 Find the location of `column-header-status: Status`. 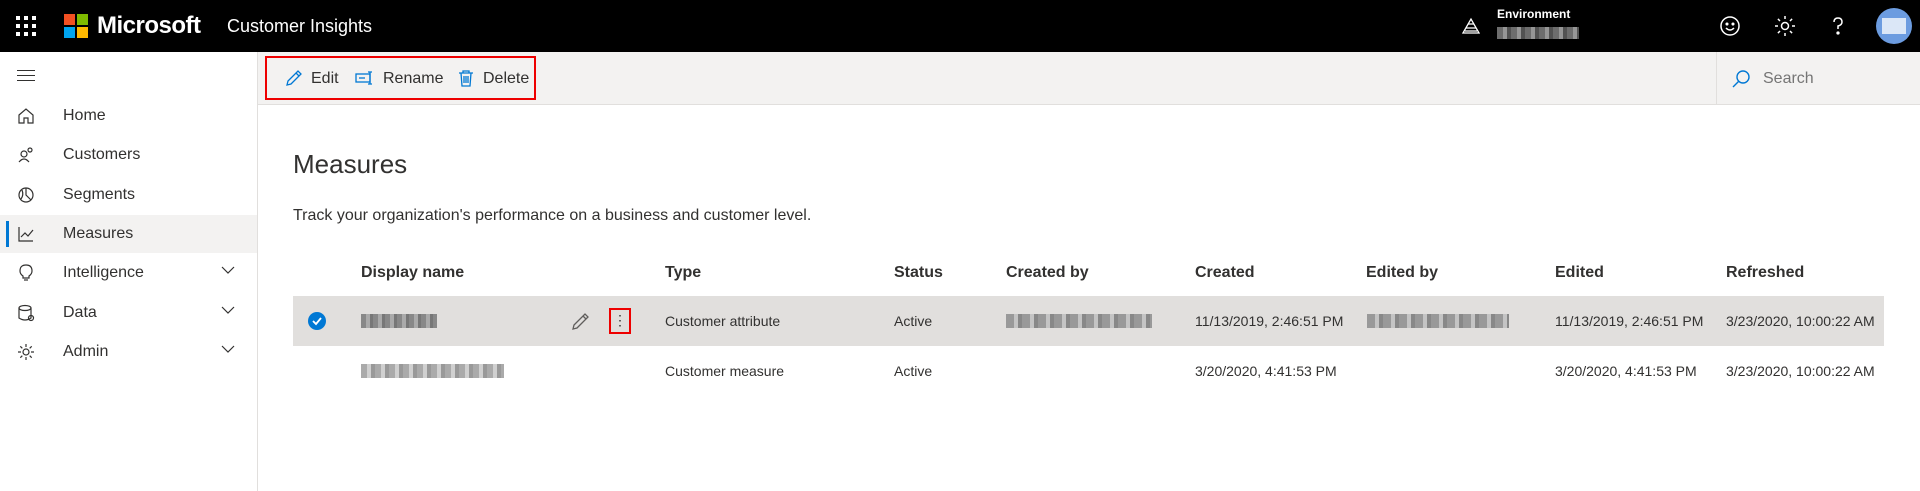

column-header-status: Status is located at coordinates (918, 273).